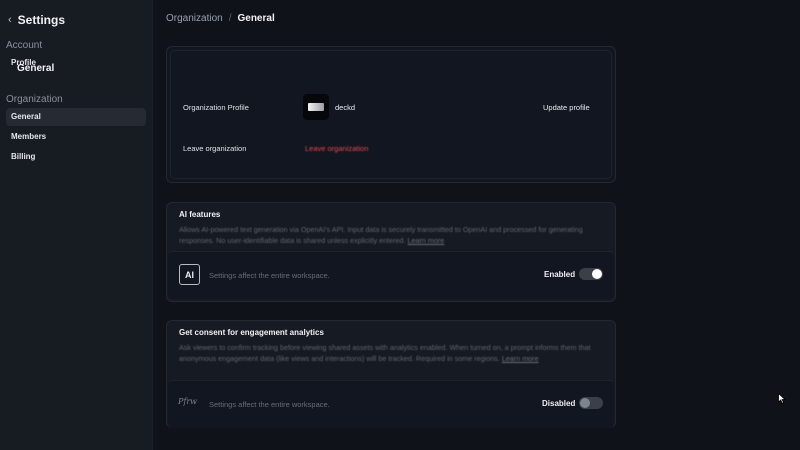 This screenshot has height=450, width=800. I want to click on leave-org-button: Leave organization, so click(336, 148).